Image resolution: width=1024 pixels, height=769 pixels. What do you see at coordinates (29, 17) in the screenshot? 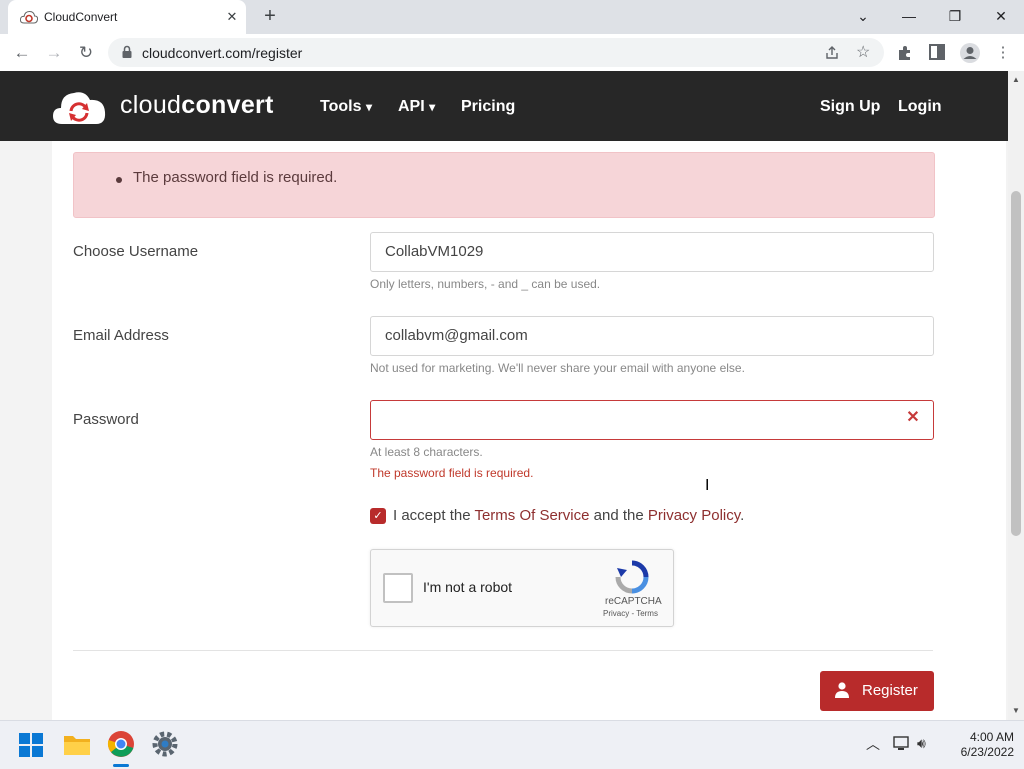
I see `cloudconvert-favicon` at bounding box center [29, 17].